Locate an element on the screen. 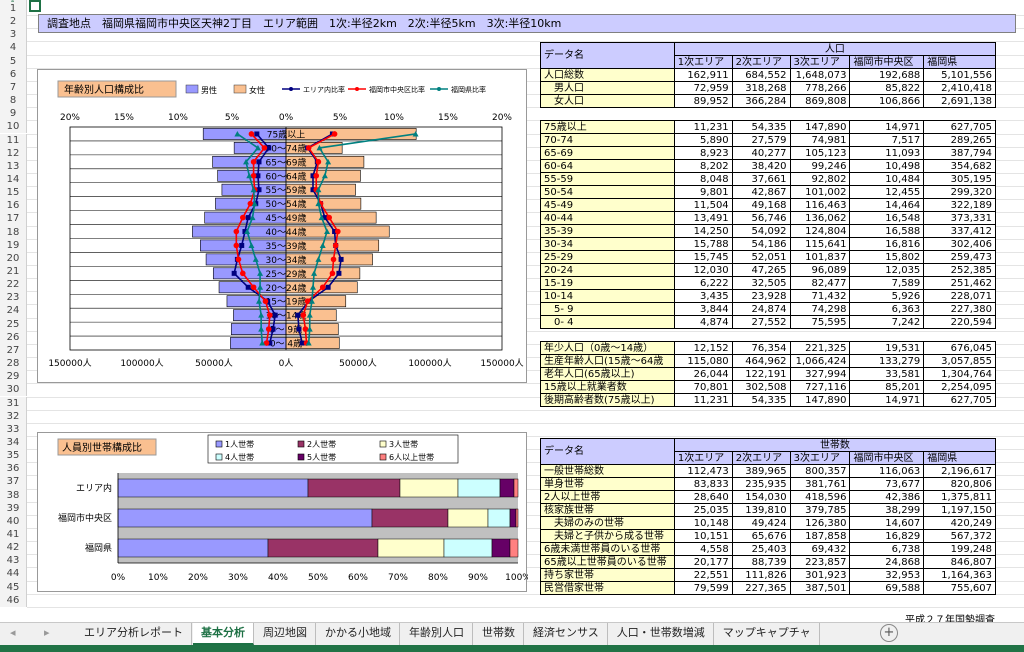  sheet-tab: マップキャプチャ is located at coordinates (767, 634).